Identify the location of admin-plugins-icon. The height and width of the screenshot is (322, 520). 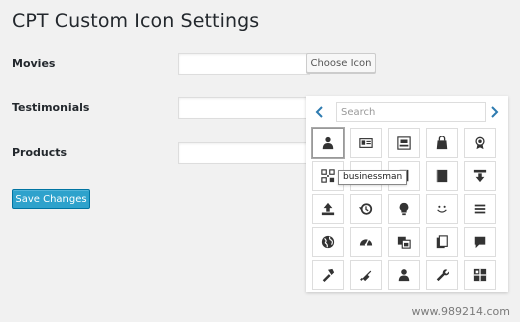
(366, 275).